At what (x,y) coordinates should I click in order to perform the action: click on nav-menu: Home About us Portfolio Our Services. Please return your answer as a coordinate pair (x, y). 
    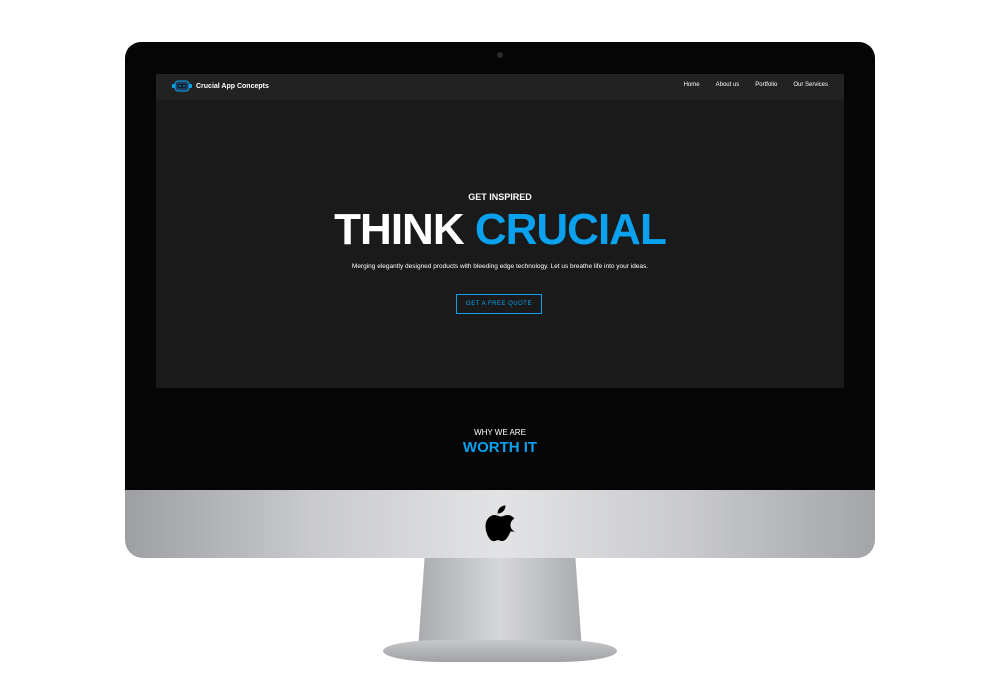
    Looking at the image, I should click on (756, 85).